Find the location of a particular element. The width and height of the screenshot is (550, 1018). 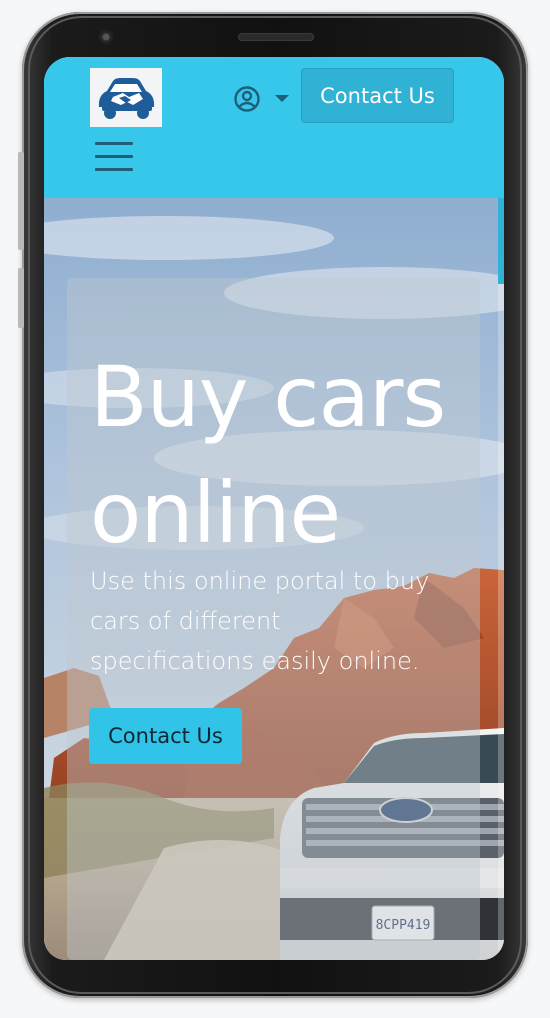

user-account-icon is located at coordinates (247, 99).